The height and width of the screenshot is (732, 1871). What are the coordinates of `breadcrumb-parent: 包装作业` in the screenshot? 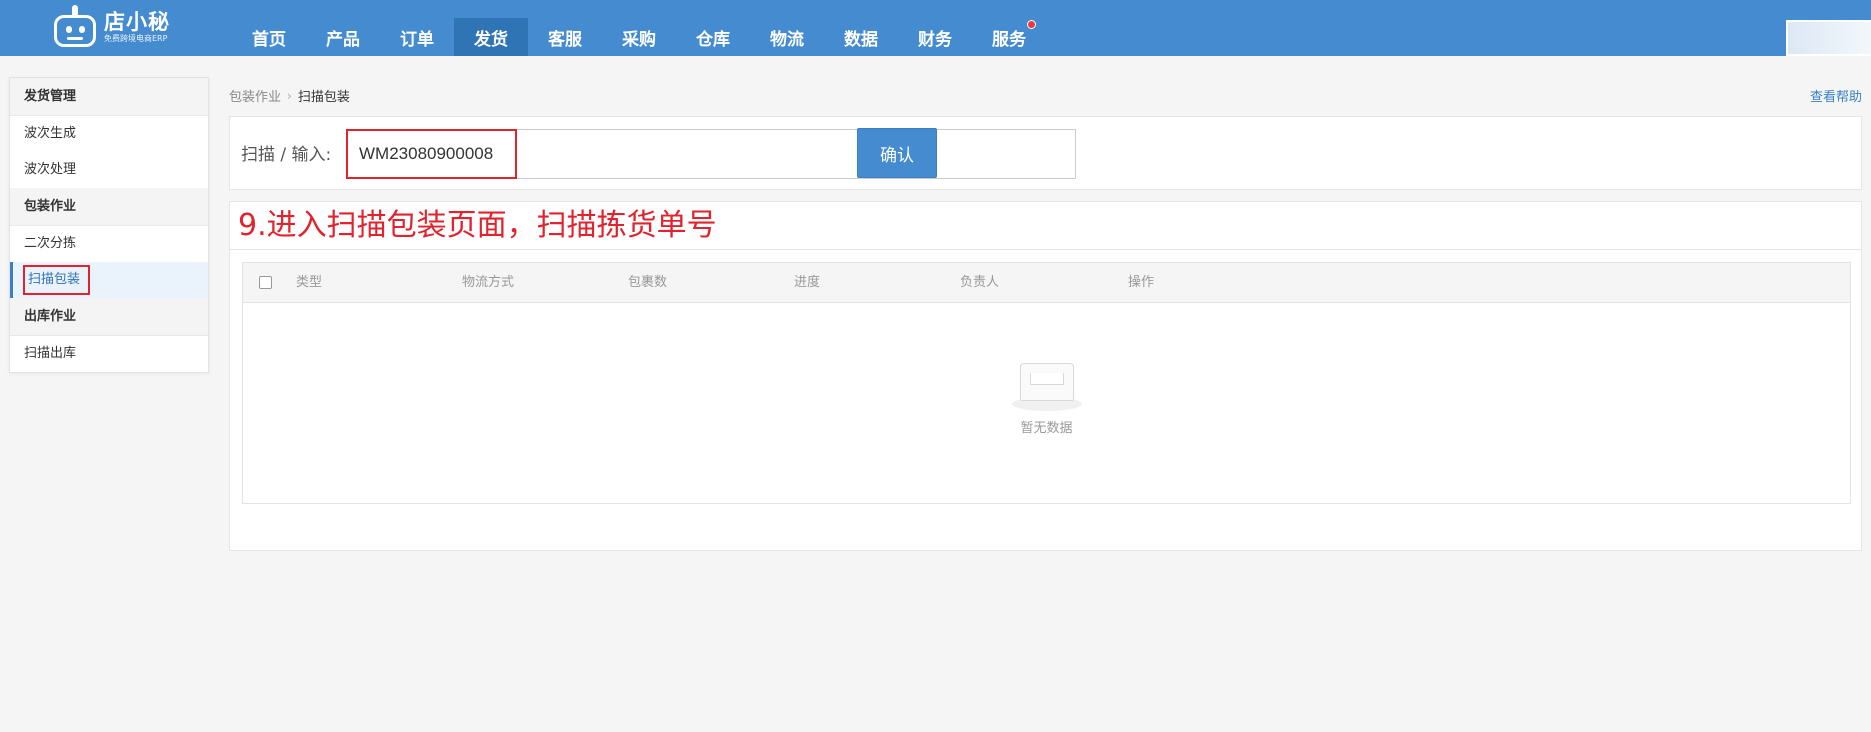 It's located at (255, 95).